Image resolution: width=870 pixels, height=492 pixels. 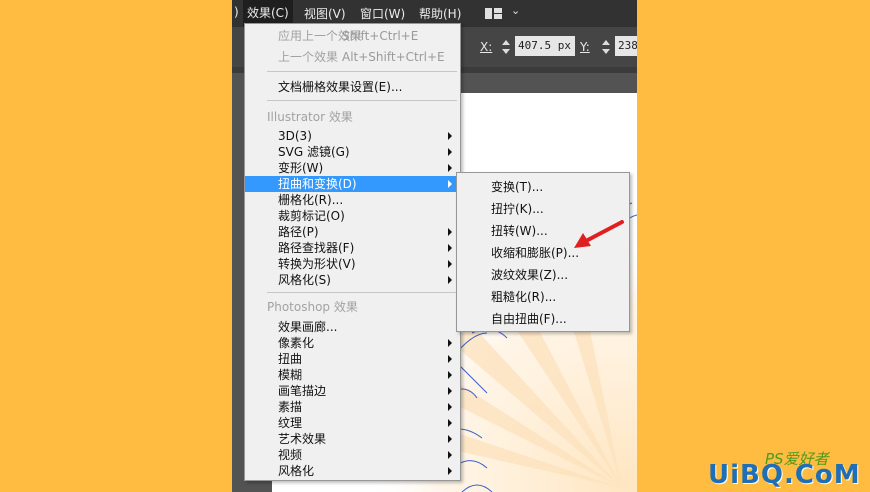 I want to click on menu-item-distort-transform: 扭曲和变换(D), so click(x=352, y=184).